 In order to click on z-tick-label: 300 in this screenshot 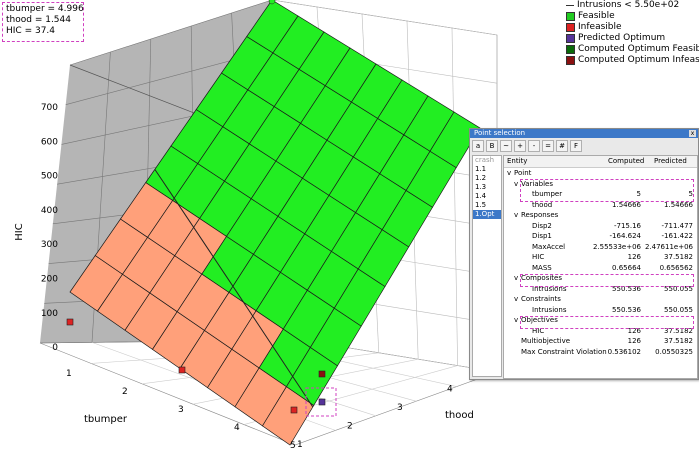, I will do `click(49, 245)`.